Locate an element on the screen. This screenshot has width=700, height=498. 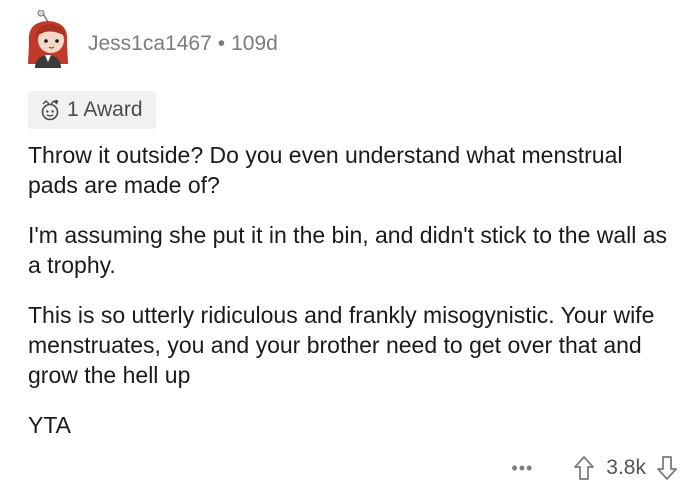
upvote-icon is located at coordinates (584, 468).